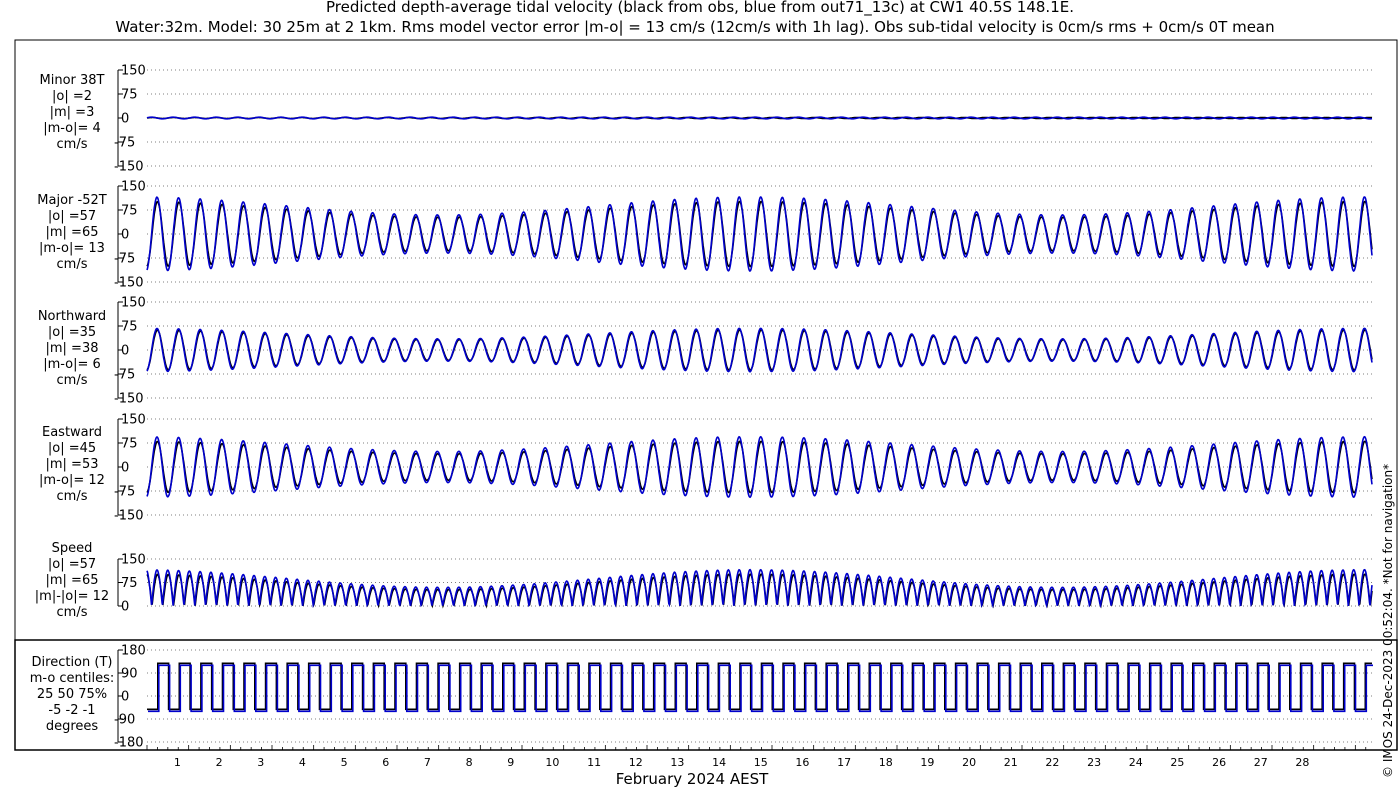 The height and width of the screenshot is (800, 1400). I want to click on x-tick-label: 27, so click(1261, 762).